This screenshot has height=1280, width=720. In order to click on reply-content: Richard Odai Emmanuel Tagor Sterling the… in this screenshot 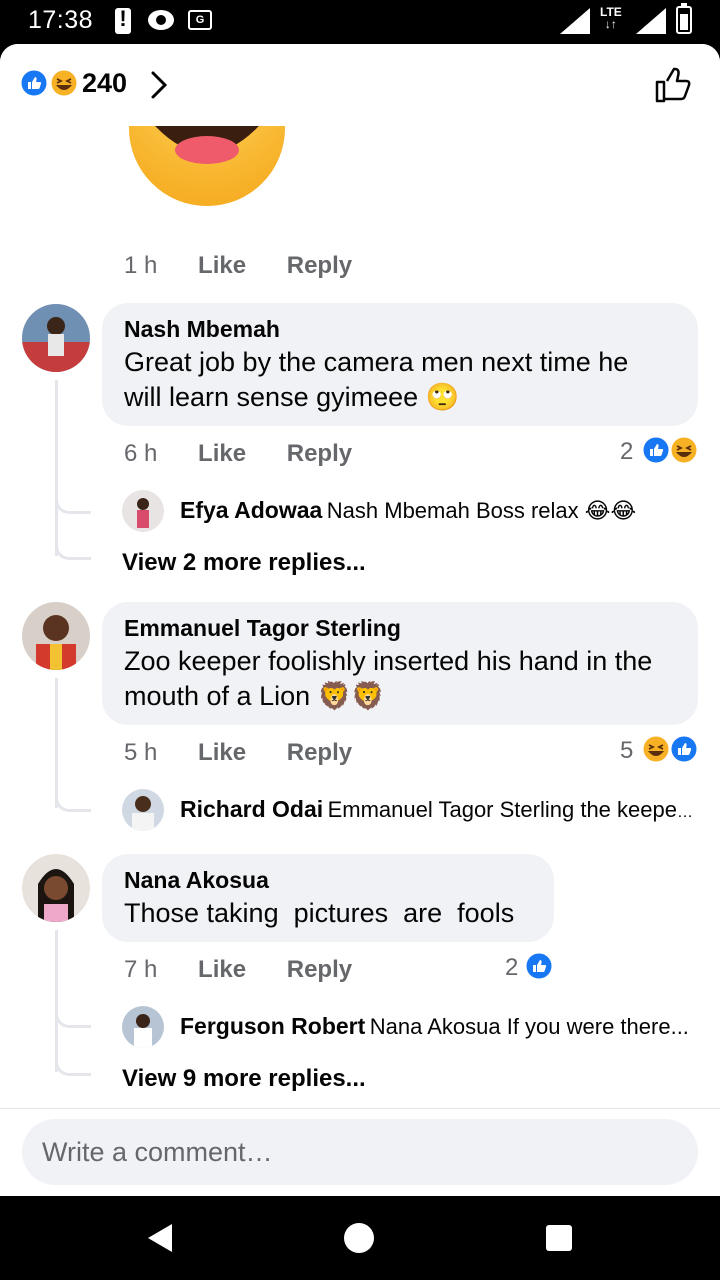, I will do `click(438, 809)`.